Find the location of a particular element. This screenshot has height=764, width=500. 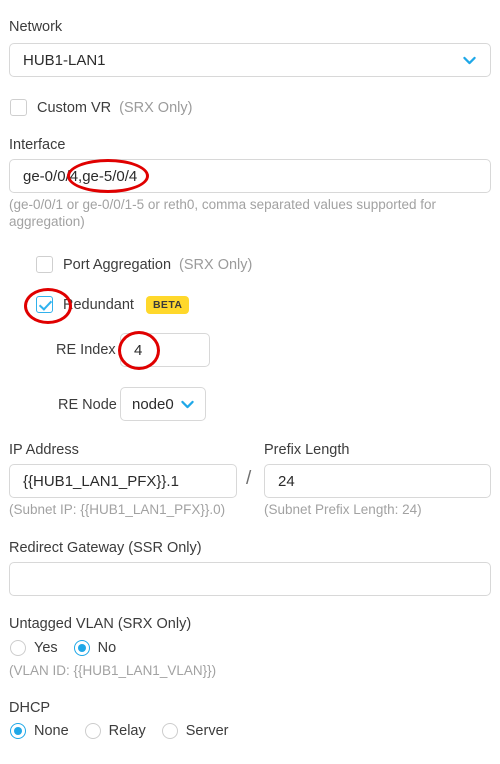

redirect-gateway-note: (SSR Only) is located at coordinates (165, 548).